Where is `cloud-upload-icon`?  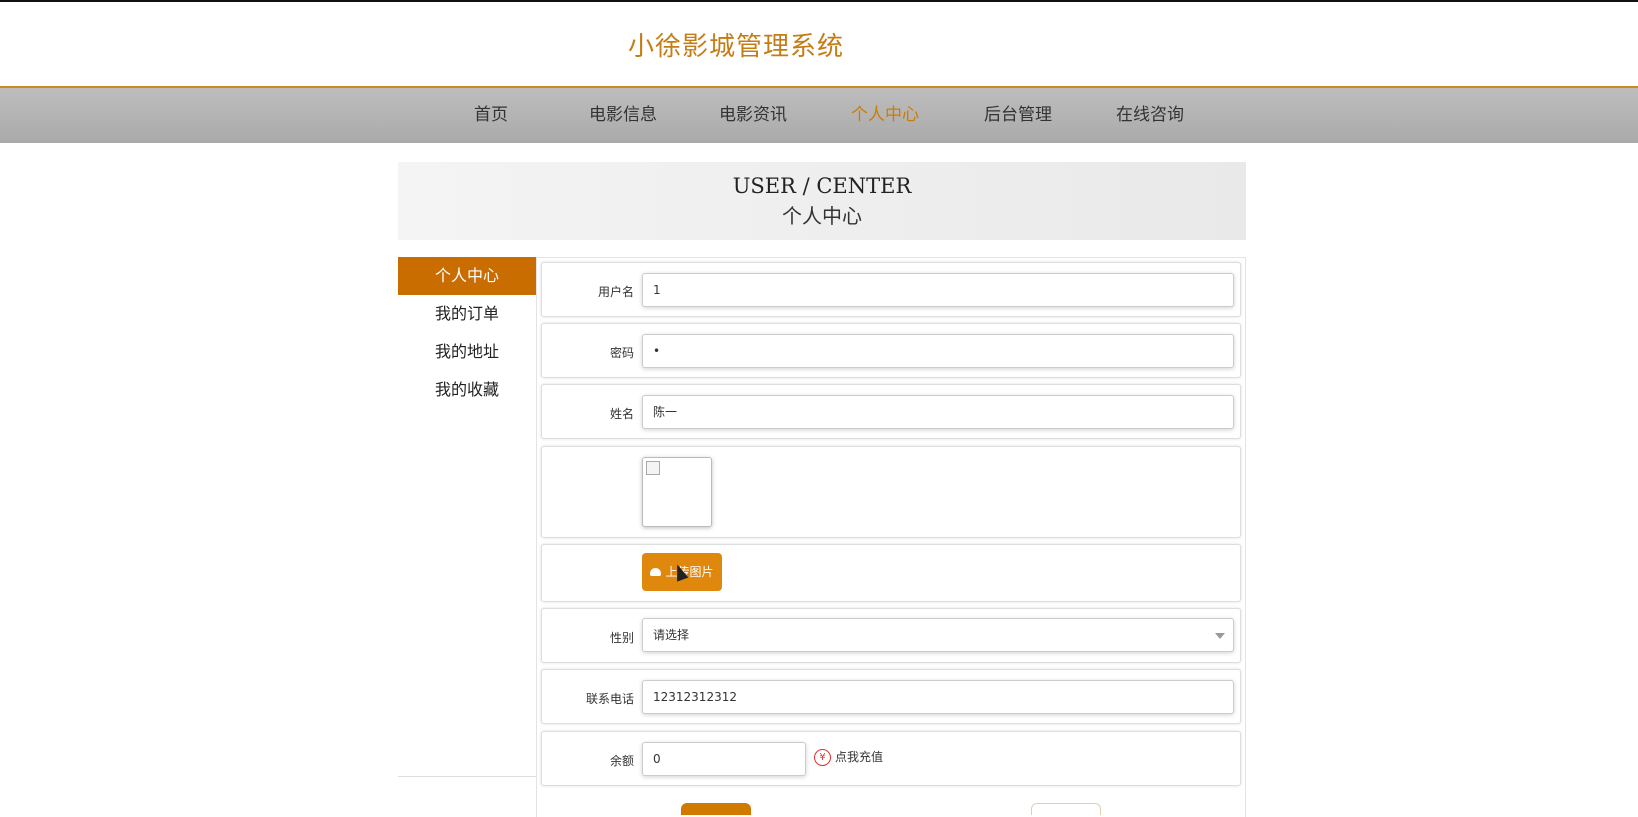 cloud-upload-icon is located at coordinates (656, 571).